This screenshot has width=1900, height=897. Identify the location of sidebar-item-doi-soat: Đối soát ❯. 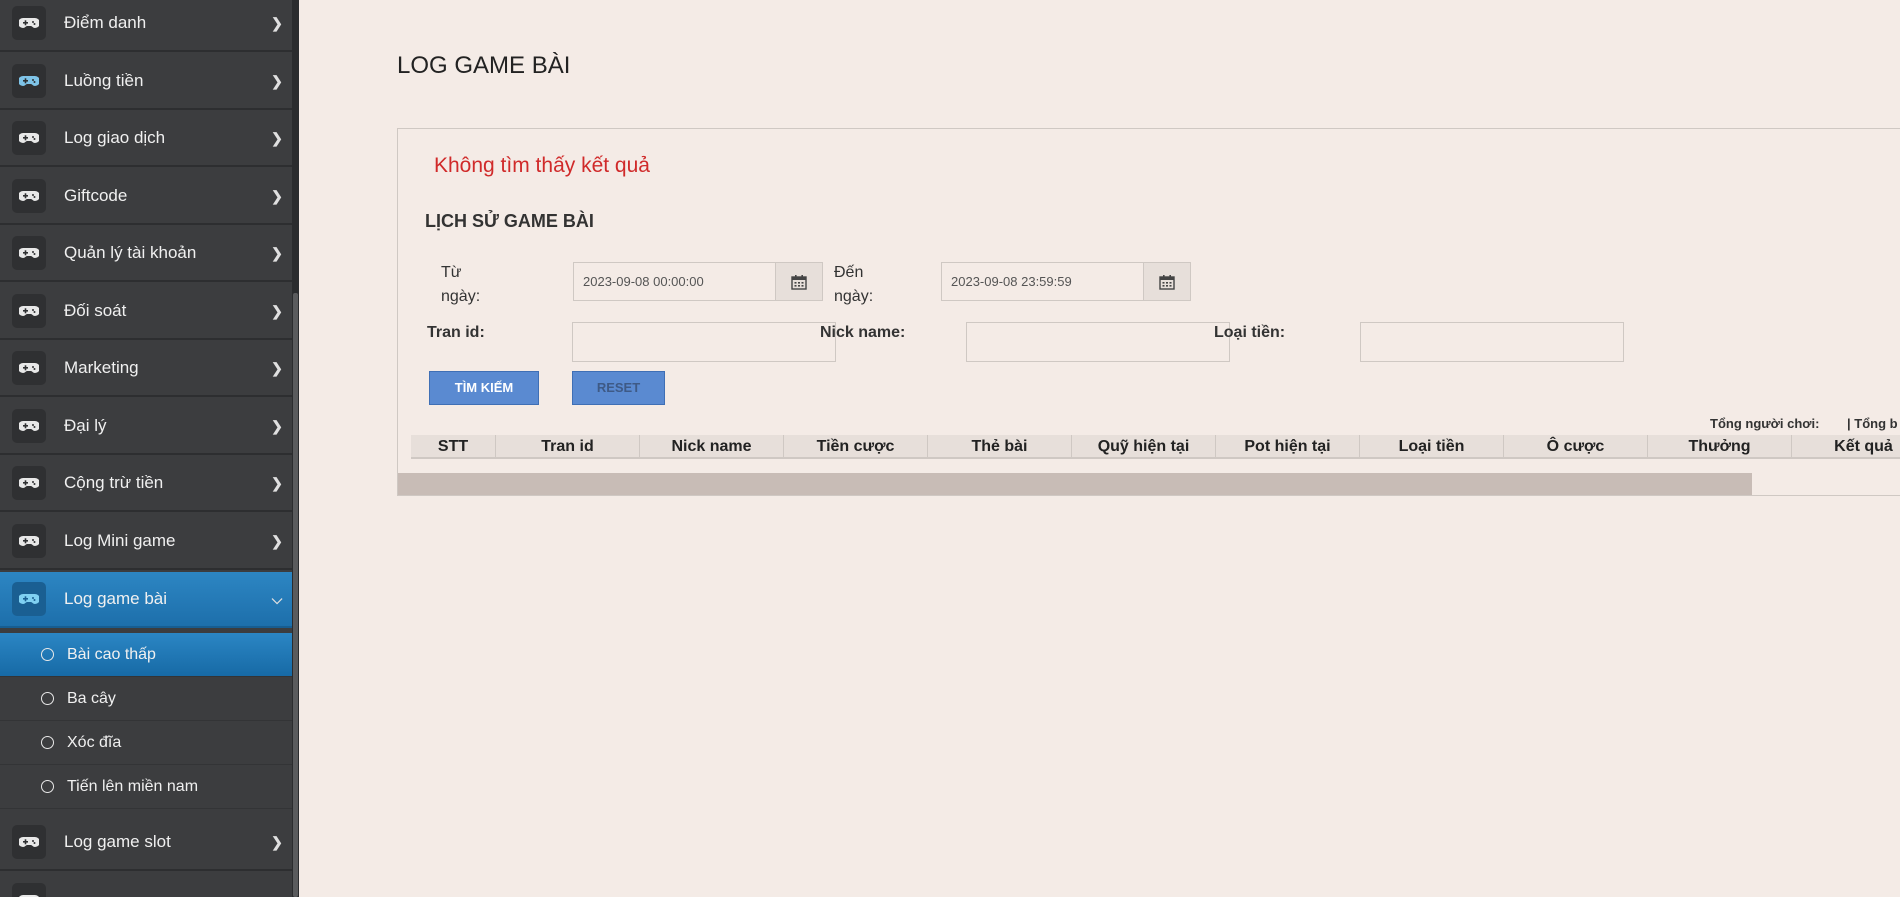
(146, 312).